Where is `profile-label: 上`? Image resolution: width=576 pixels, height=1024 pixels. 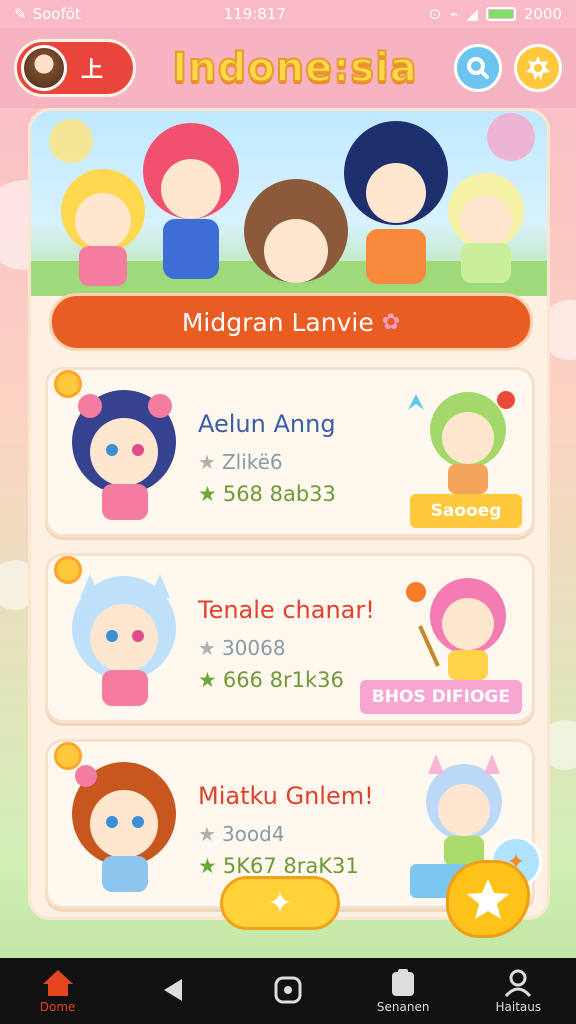
profile-label: 上 is located at coordinates (92, 70).